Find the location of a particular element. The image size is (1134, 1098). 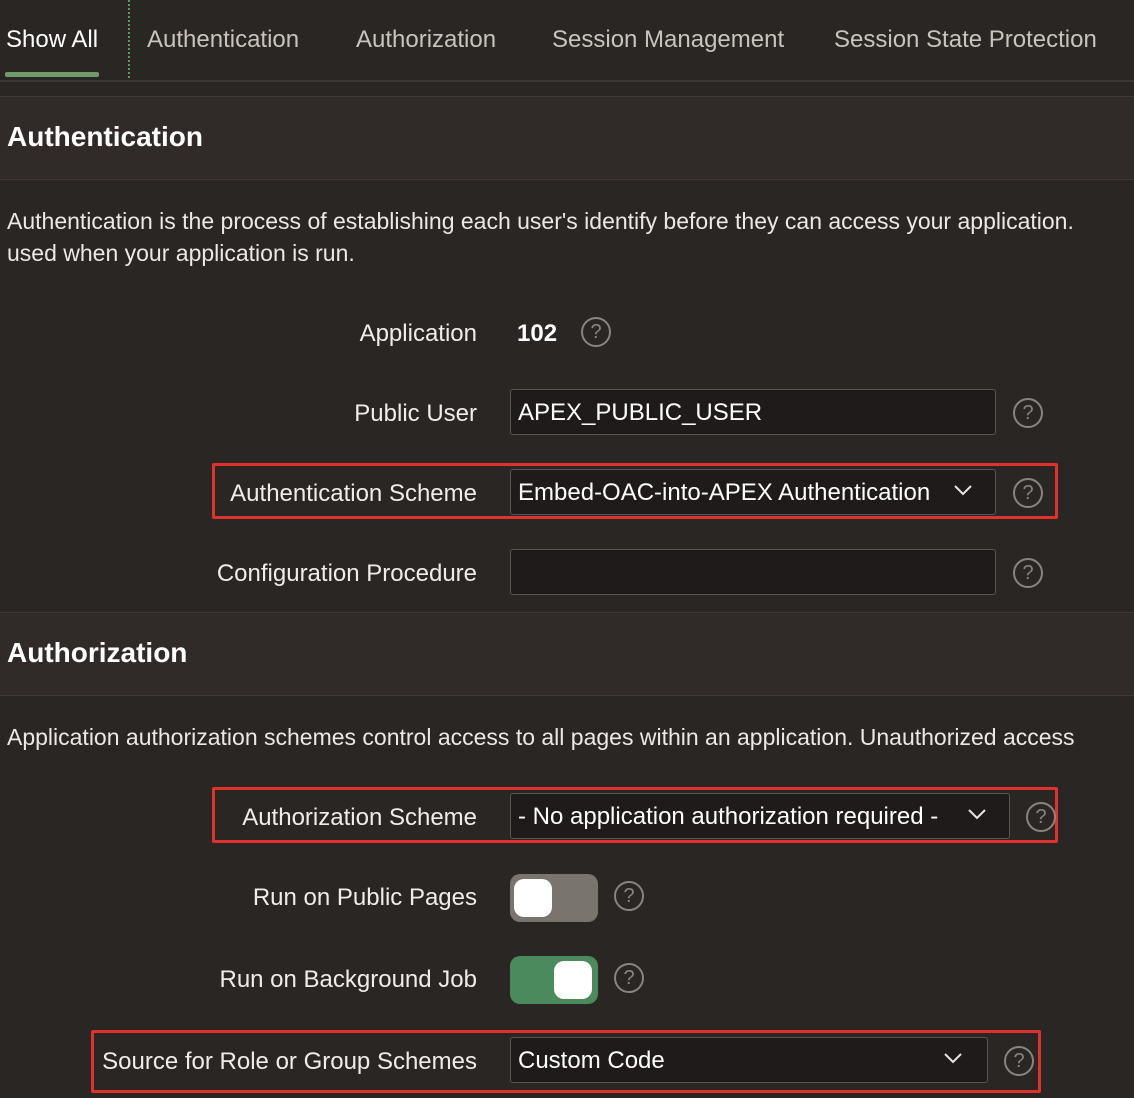

authentication-scheme-label: Authentication Scheme is located at coordinates (353, 493).